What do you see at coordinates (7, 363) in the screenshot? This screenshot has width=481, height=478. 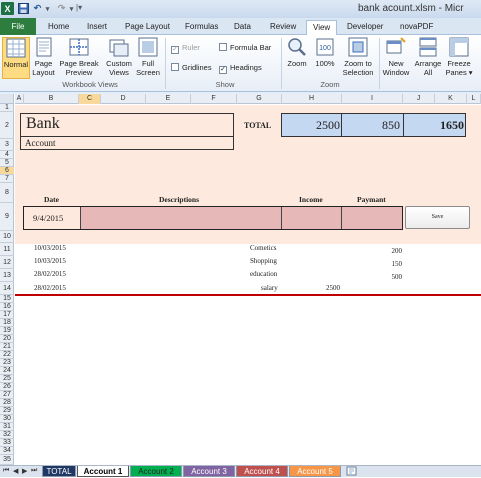 I see `row-header: 23` at bounding box center [7, 363].